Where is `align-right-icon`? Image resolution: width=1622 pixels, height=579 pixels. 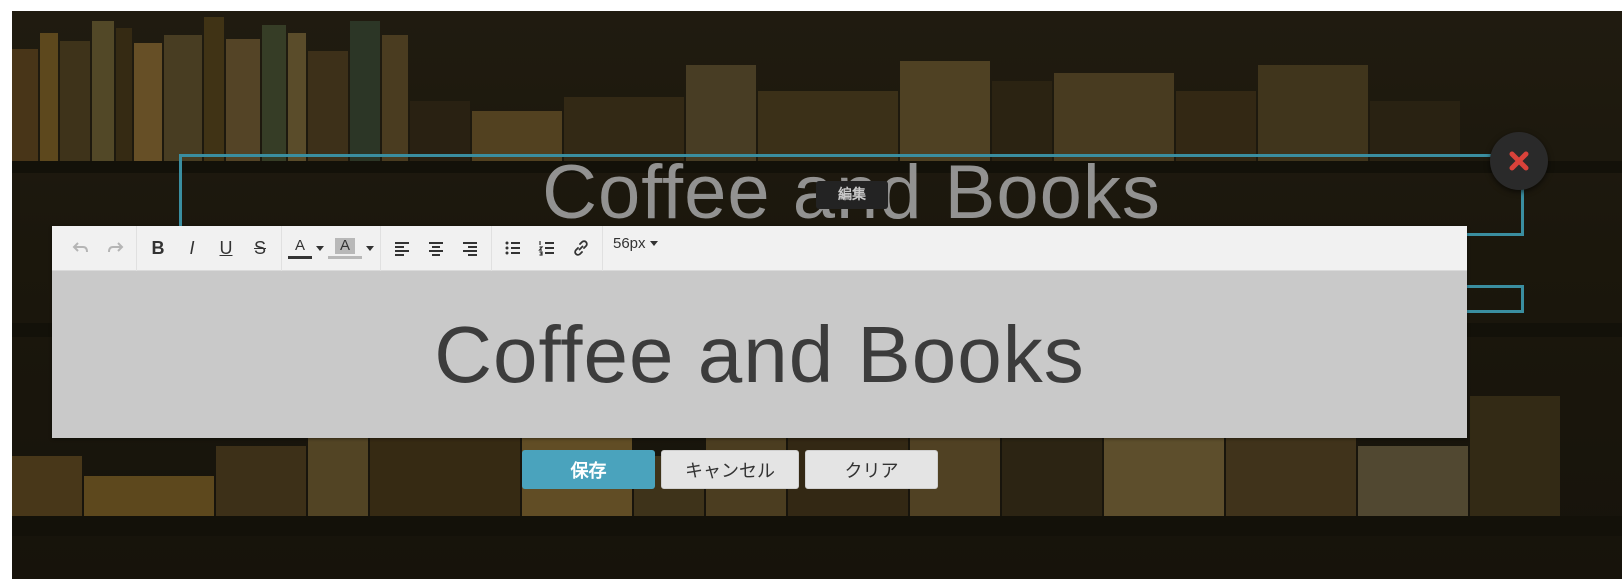
align-right-icon is located at coordinates (470, 249).